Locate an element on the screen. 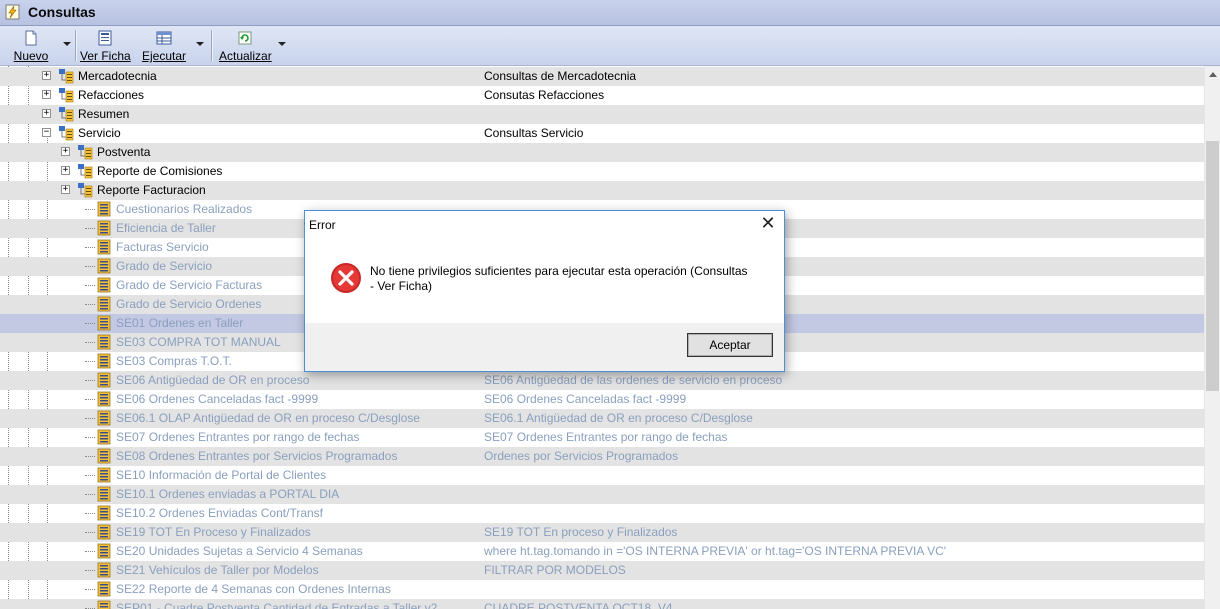 The image size is (1220, 609). tree-row: SE10 Información de Portal de Clientes is located at coordinates (602, 475).